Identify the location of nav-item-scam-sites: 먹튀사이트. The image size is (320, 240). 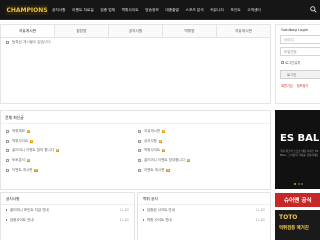
(130, 10).